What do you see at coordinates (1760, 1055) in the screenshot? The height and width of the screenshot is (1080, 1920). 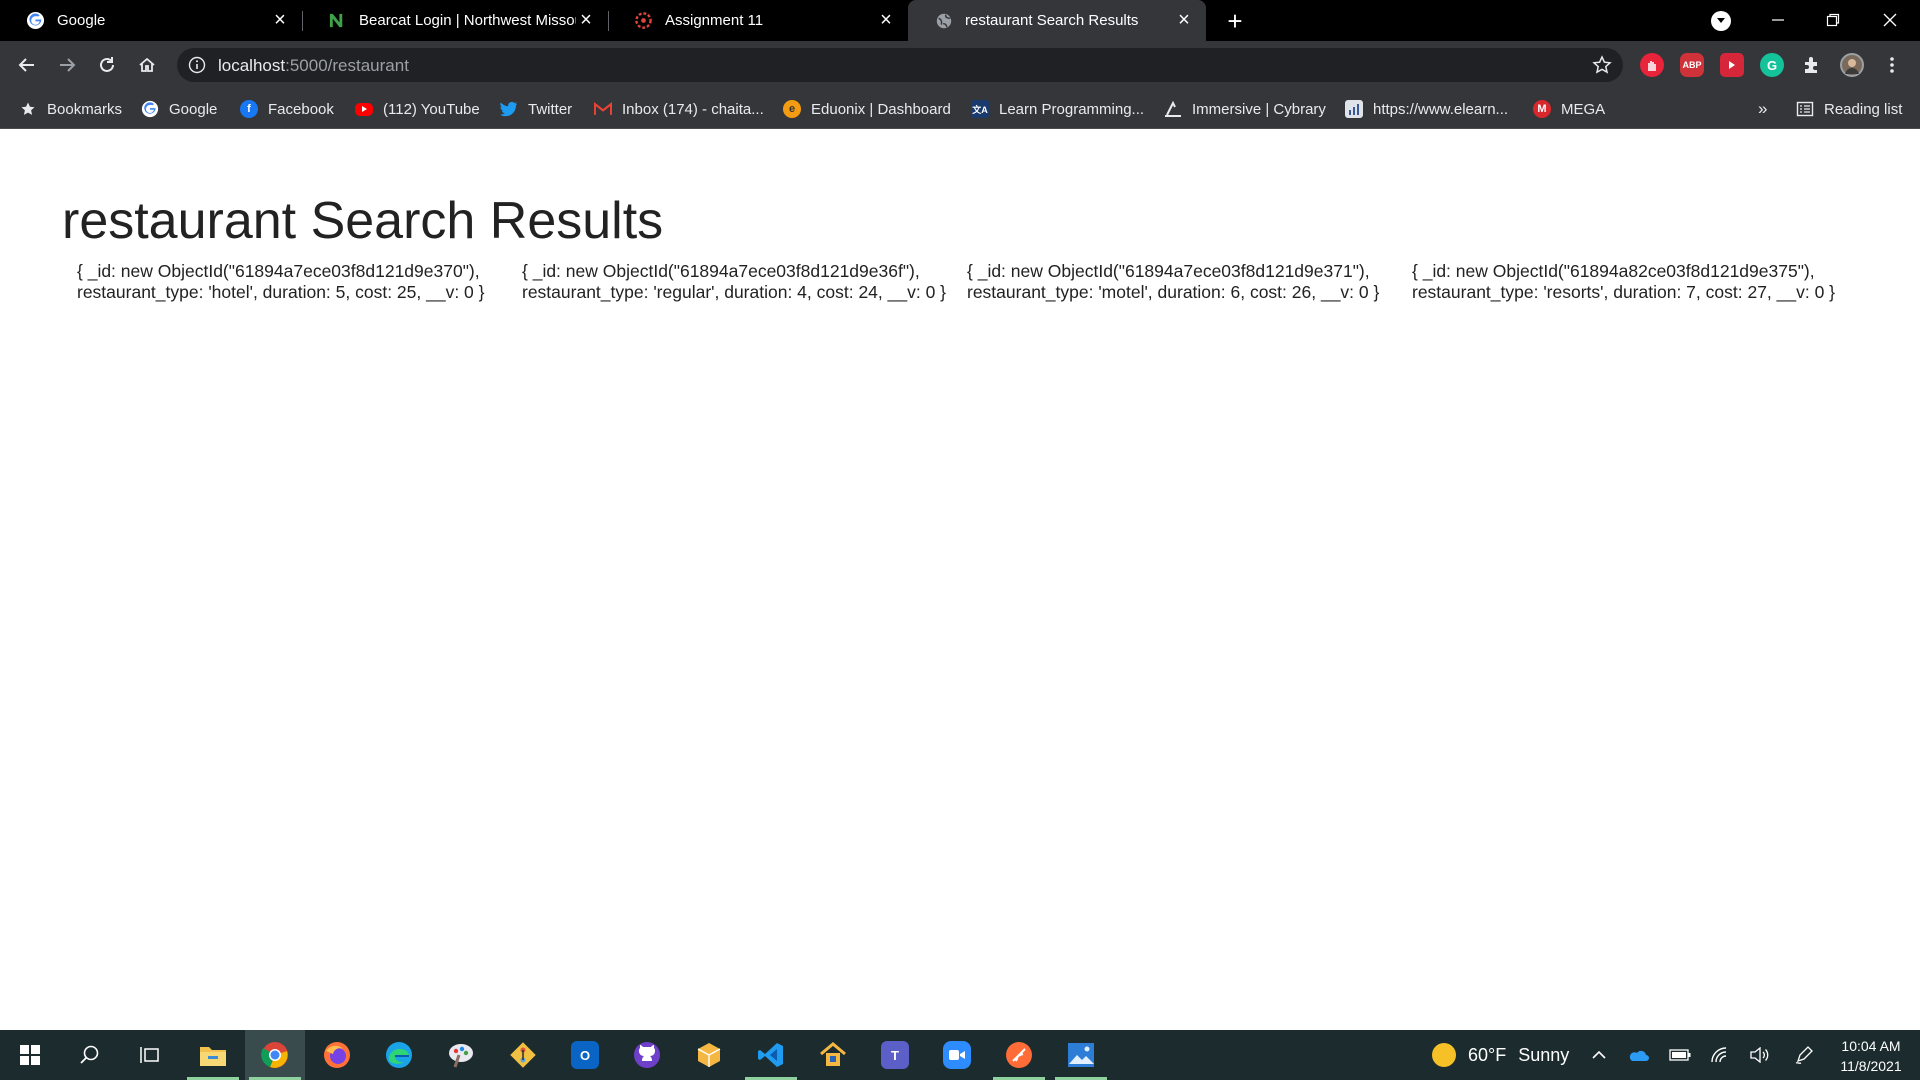 I see `volume-icon` at bounding box center [1760, 1055].